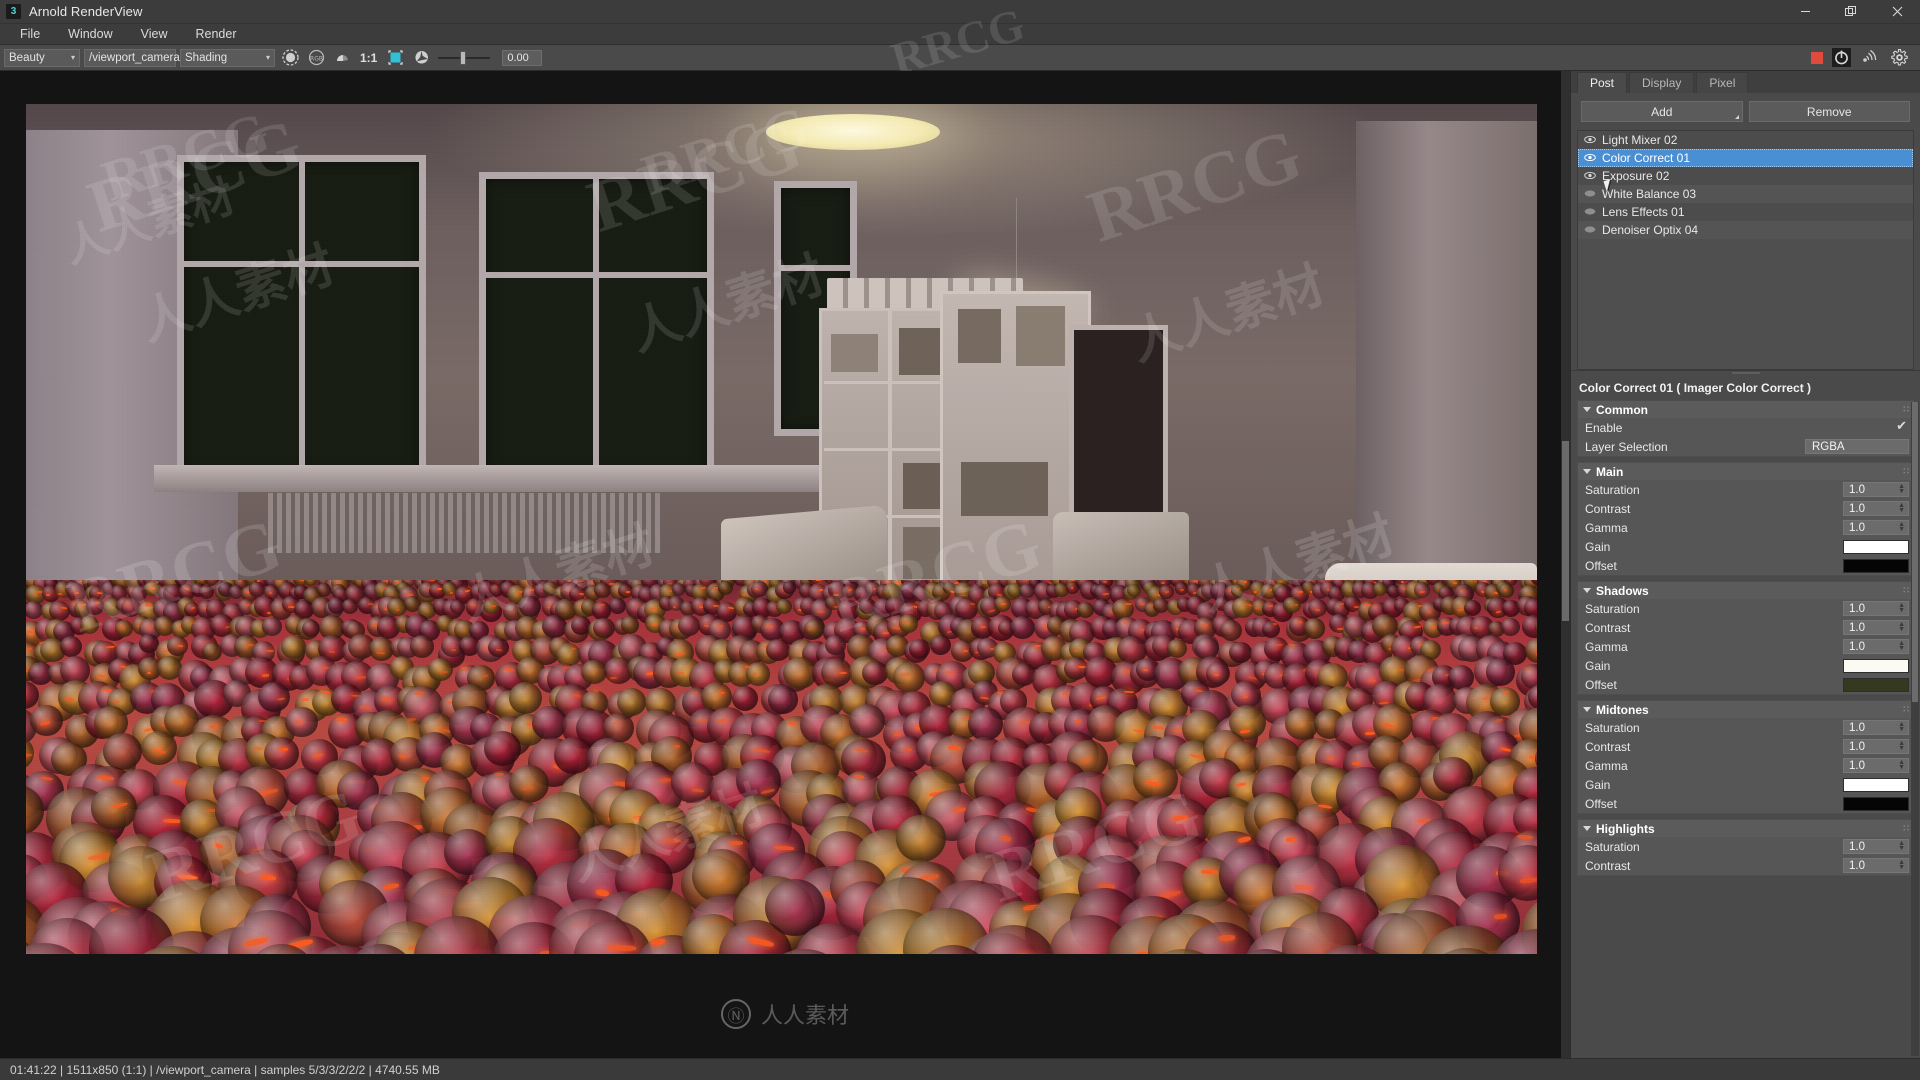 This screenshot has width=1920, height=1080. Describe the element at coordinates (1745, 409) in the screenshot. I see `property-group-header: Common ∷` at that location.